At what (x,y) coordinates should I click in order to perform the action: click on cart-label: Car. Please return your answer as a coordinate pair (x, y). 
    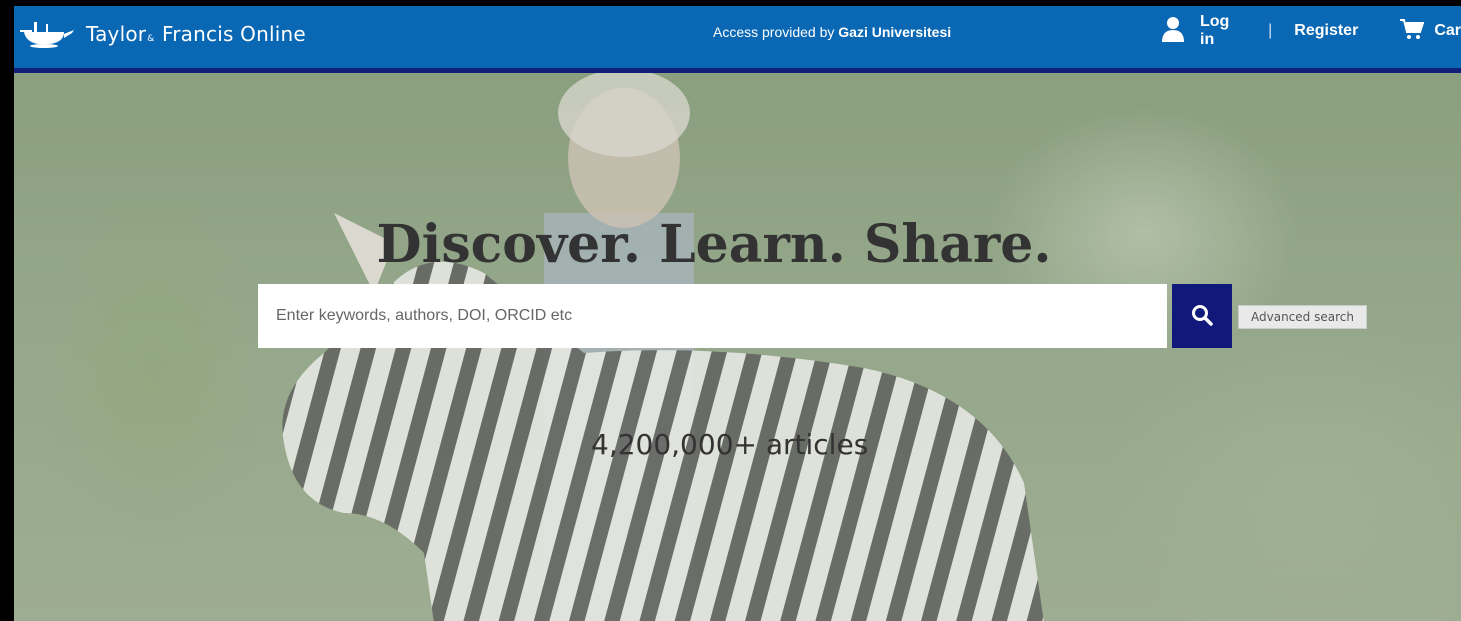
    Looking at the image, I should click on (1447, 30).